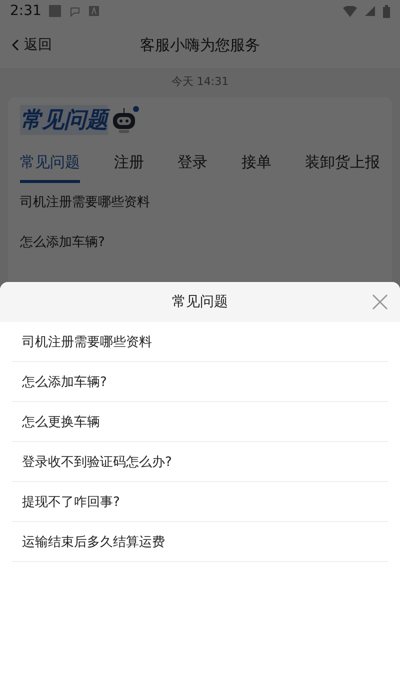  I want to click on question-item: 提现不了咋回事?, so click(200, 502).